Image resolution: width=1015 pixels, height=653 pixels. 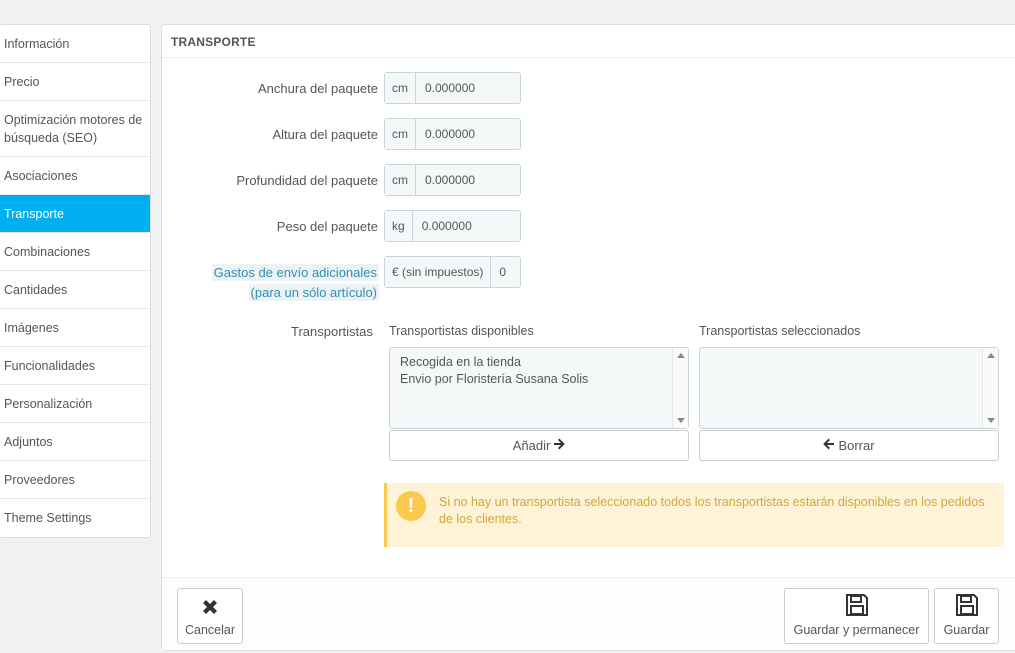 What do you see at coordinates (461, 331) in the screenshot?
I see `available-carriers-label: Transportistas disponibles` at bounding box center [461, 331].